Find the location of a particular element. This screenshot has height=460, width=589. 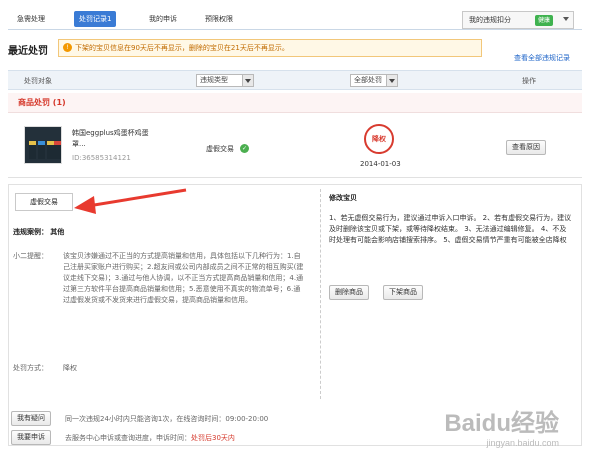

tab-my-appeals: 我的申诉 is located at coordinates (163, 19).